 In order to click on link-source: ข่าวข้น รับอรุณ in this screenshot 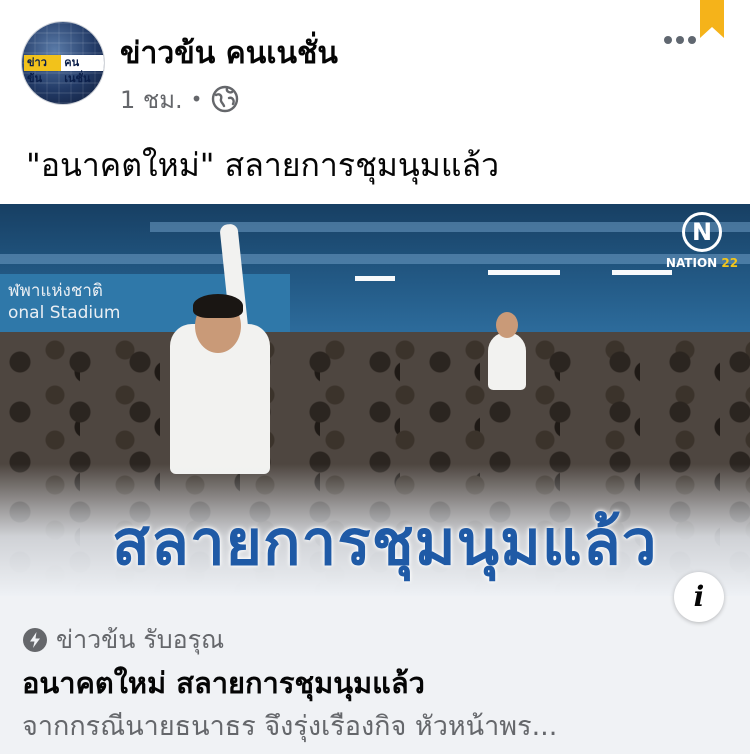, I will do `click(123, 640)`.